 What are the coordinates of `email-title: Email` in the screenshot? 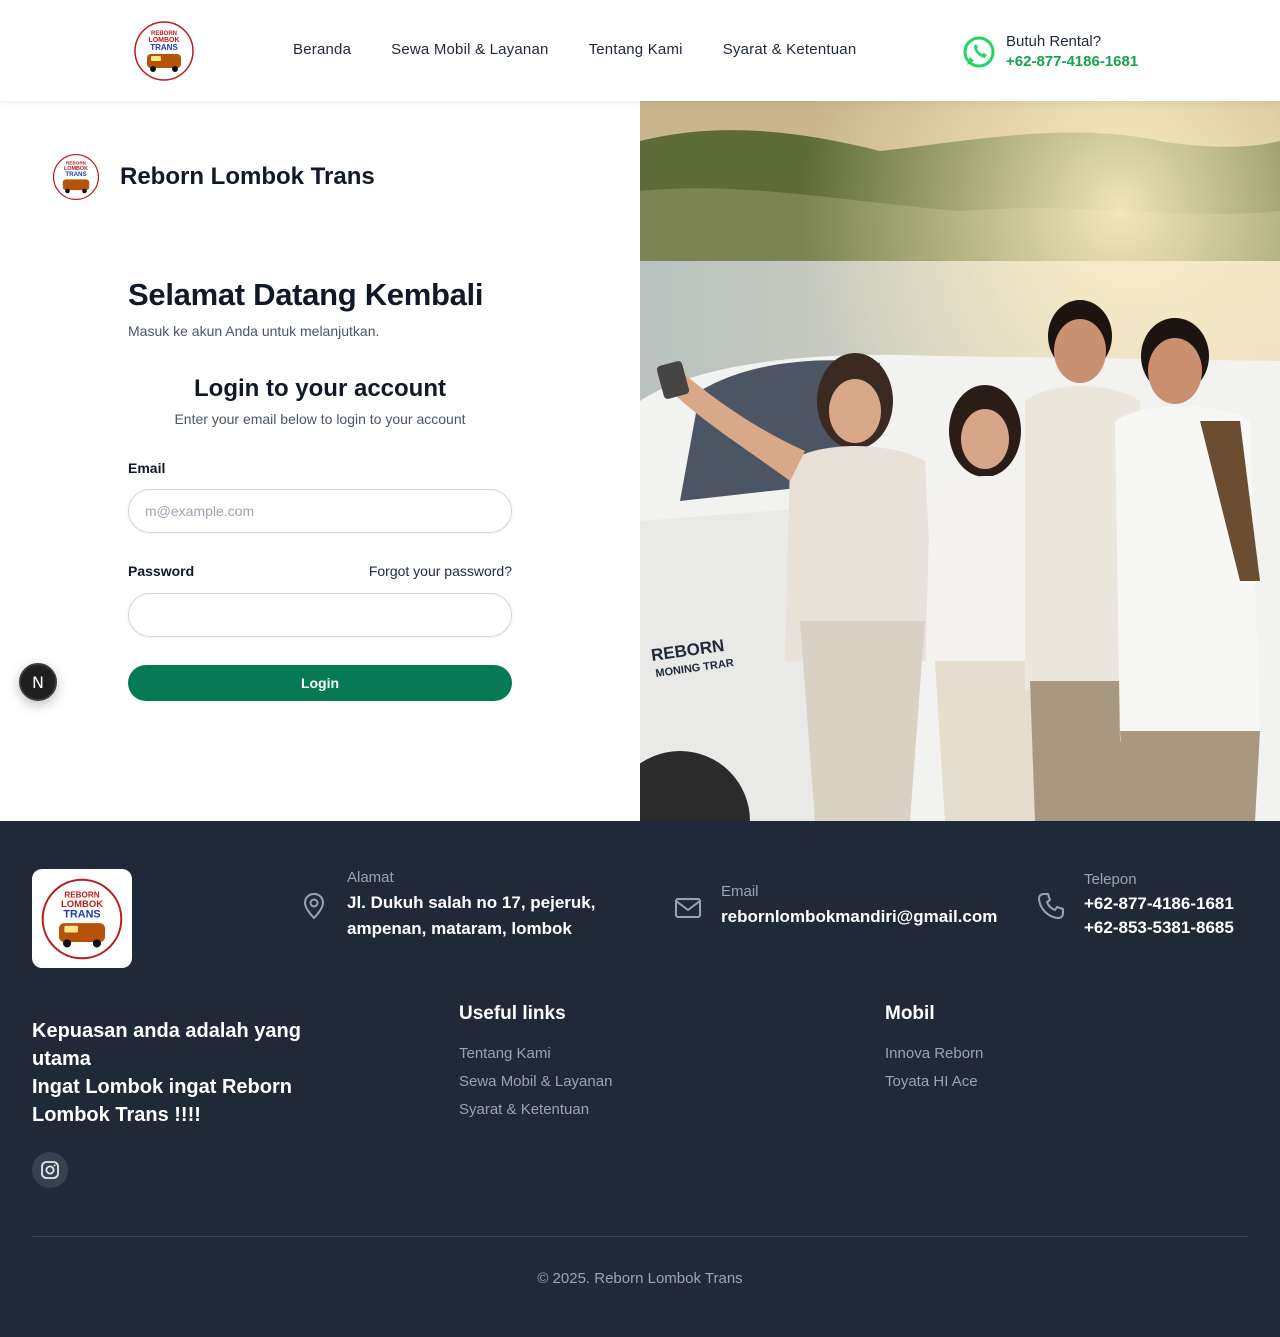 It's located at (740, 891).